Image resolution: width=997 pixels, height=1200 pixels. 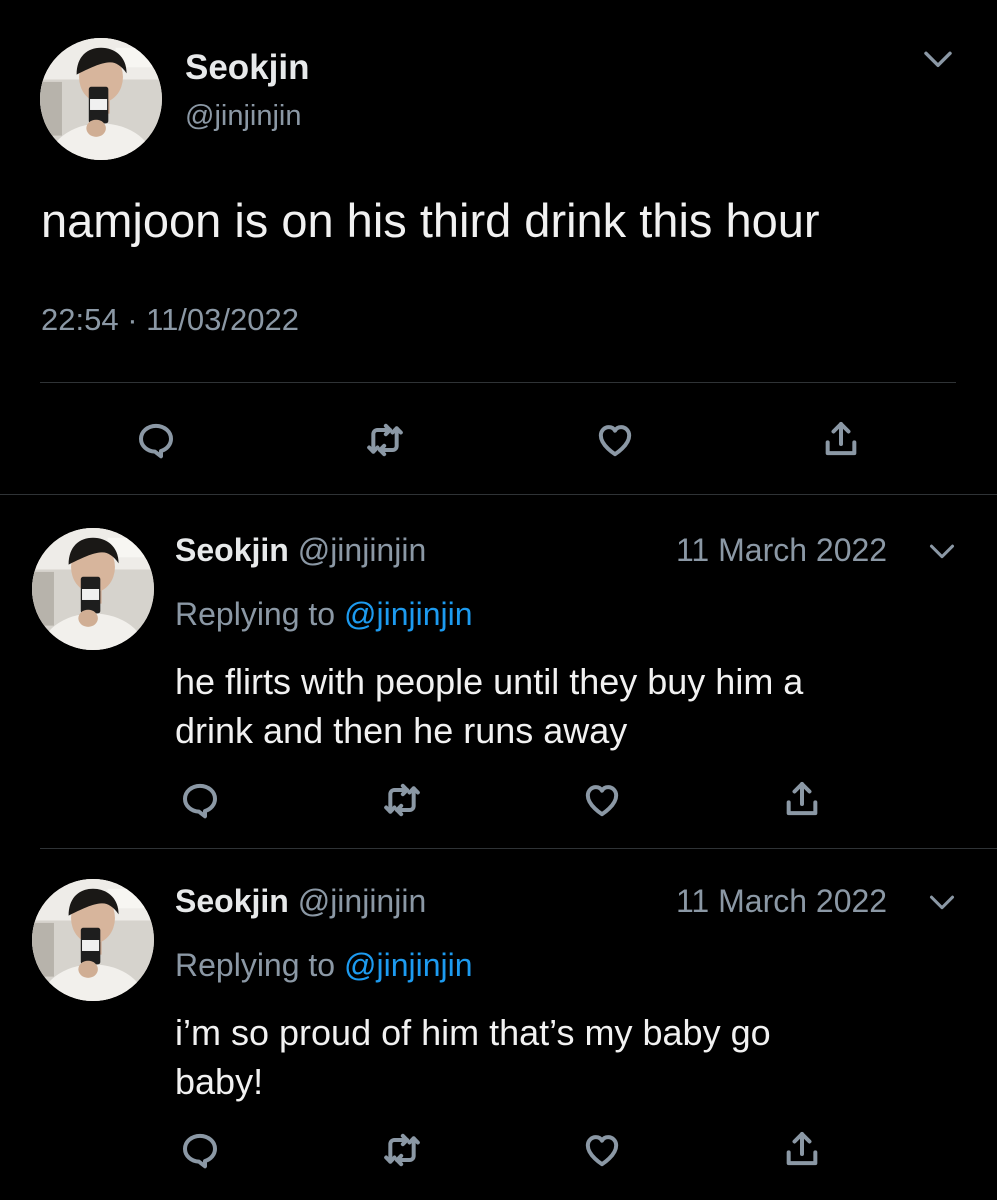 What do you see at coordinates (473, 1032) in the screenshot?
I see `reply-text-line: i’m so proud of him that’s my baby go` at bounding box center [473, 1032].